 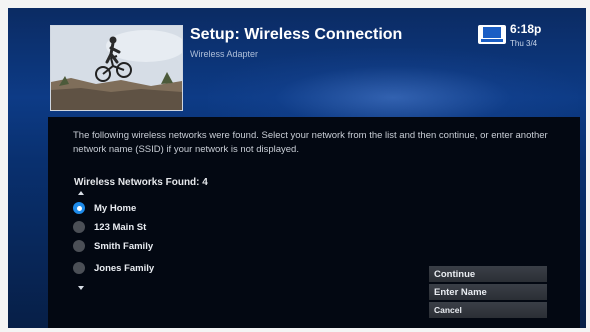 What do you see at coordinates (81, 288) in the screenshot?
I see `scroll-down-icon` at bounding box center [81, 288].